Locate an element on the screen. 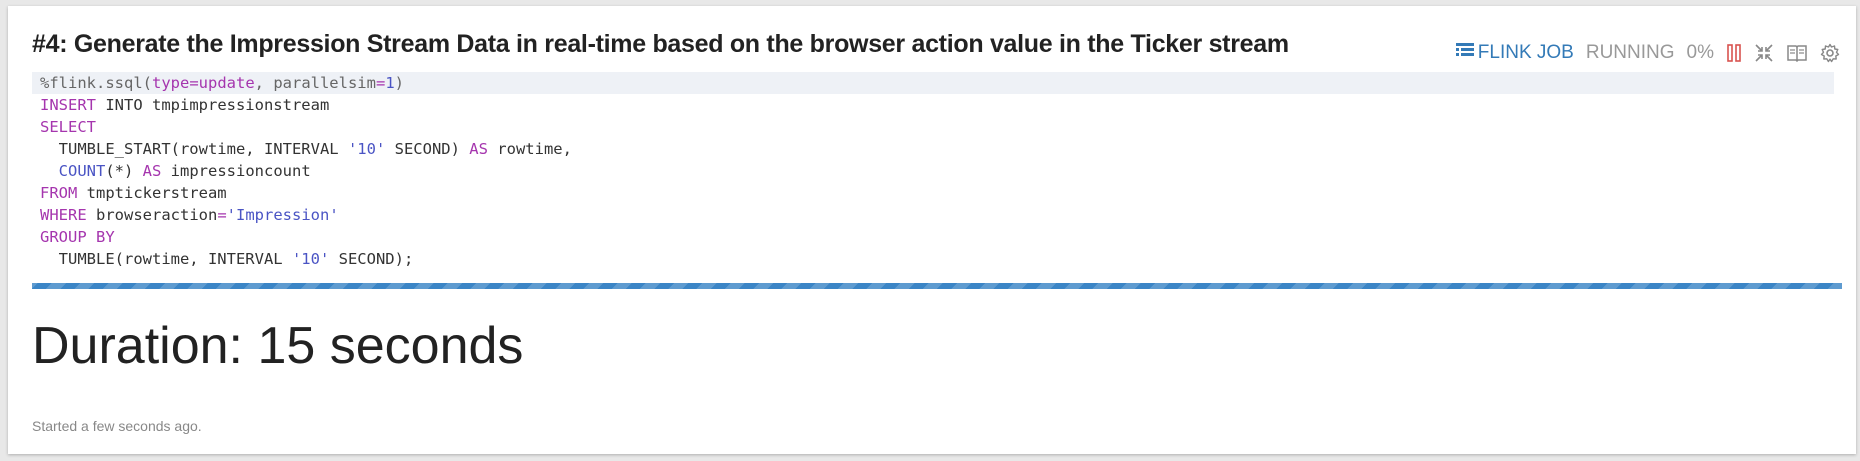 The width and height of the screenshot is (1860, 461). status-text: RUNNING is located at coordinates (1630, 52).